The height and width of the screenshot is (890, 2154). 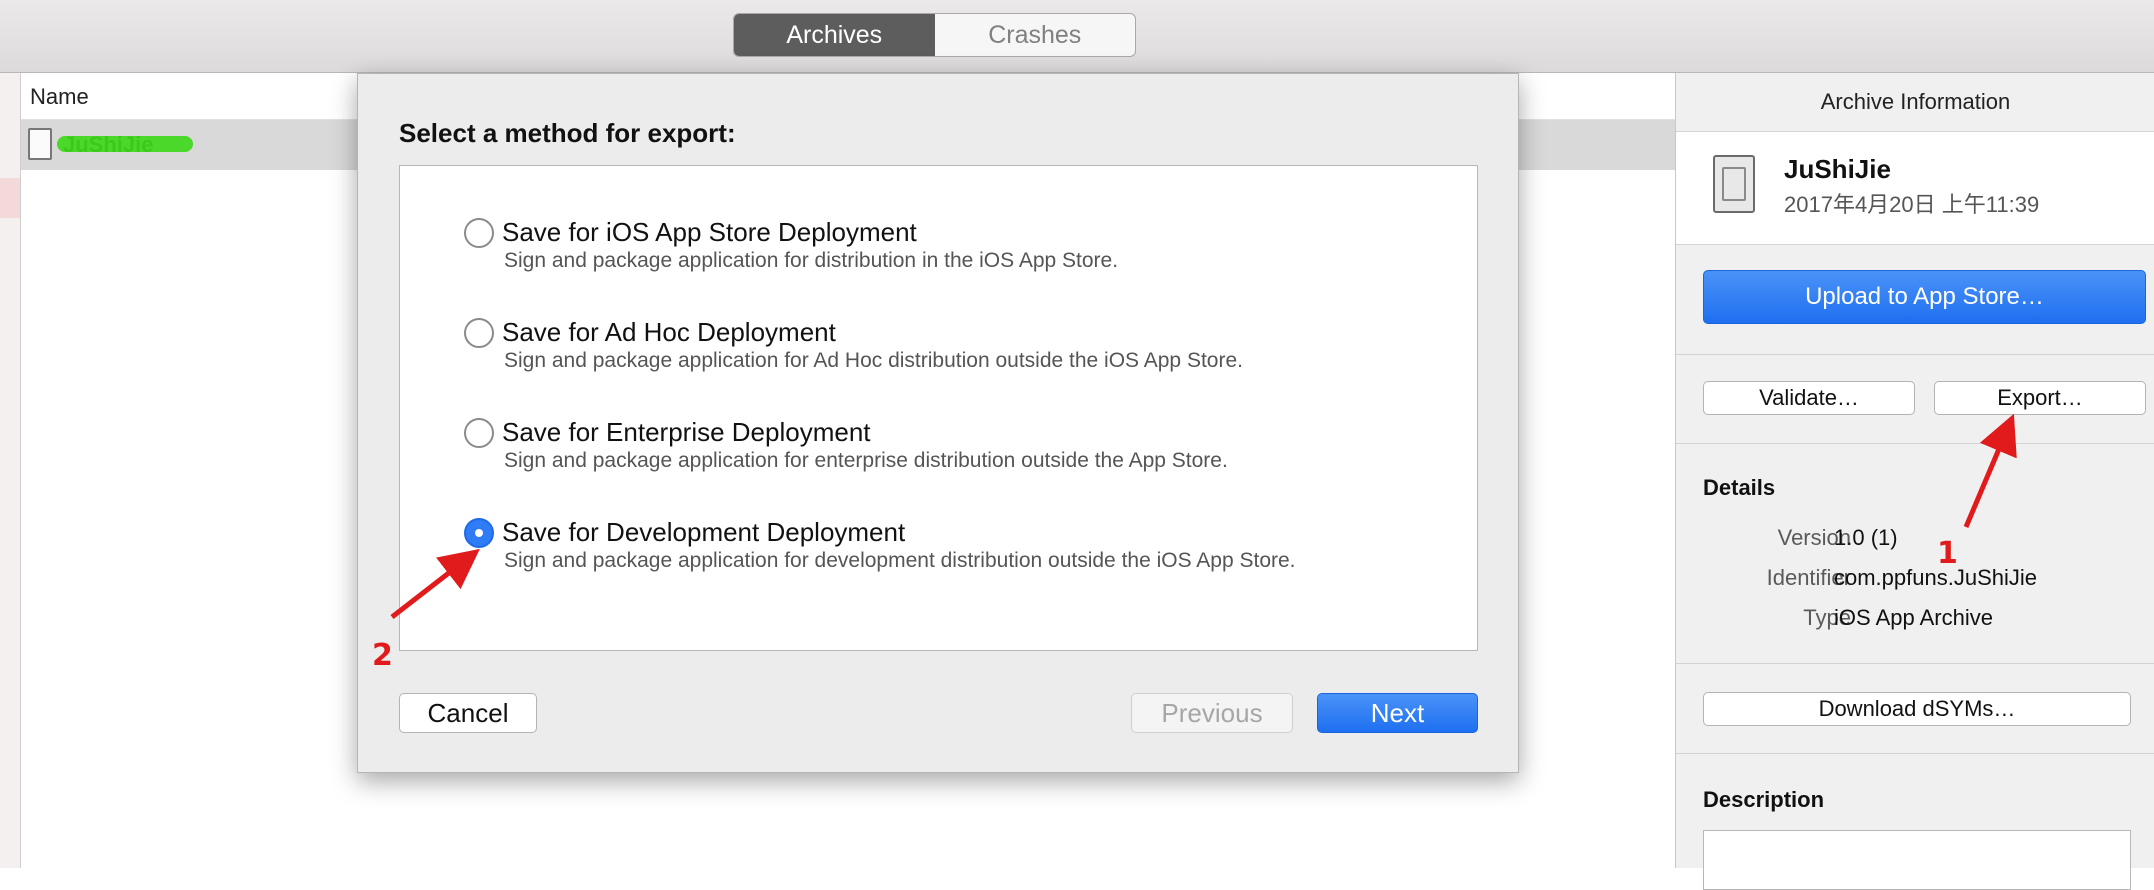 What do you see at coordinates (10, 470) in the screenshot?
I see `sidebar-strip` at bounding box center [10, 470].